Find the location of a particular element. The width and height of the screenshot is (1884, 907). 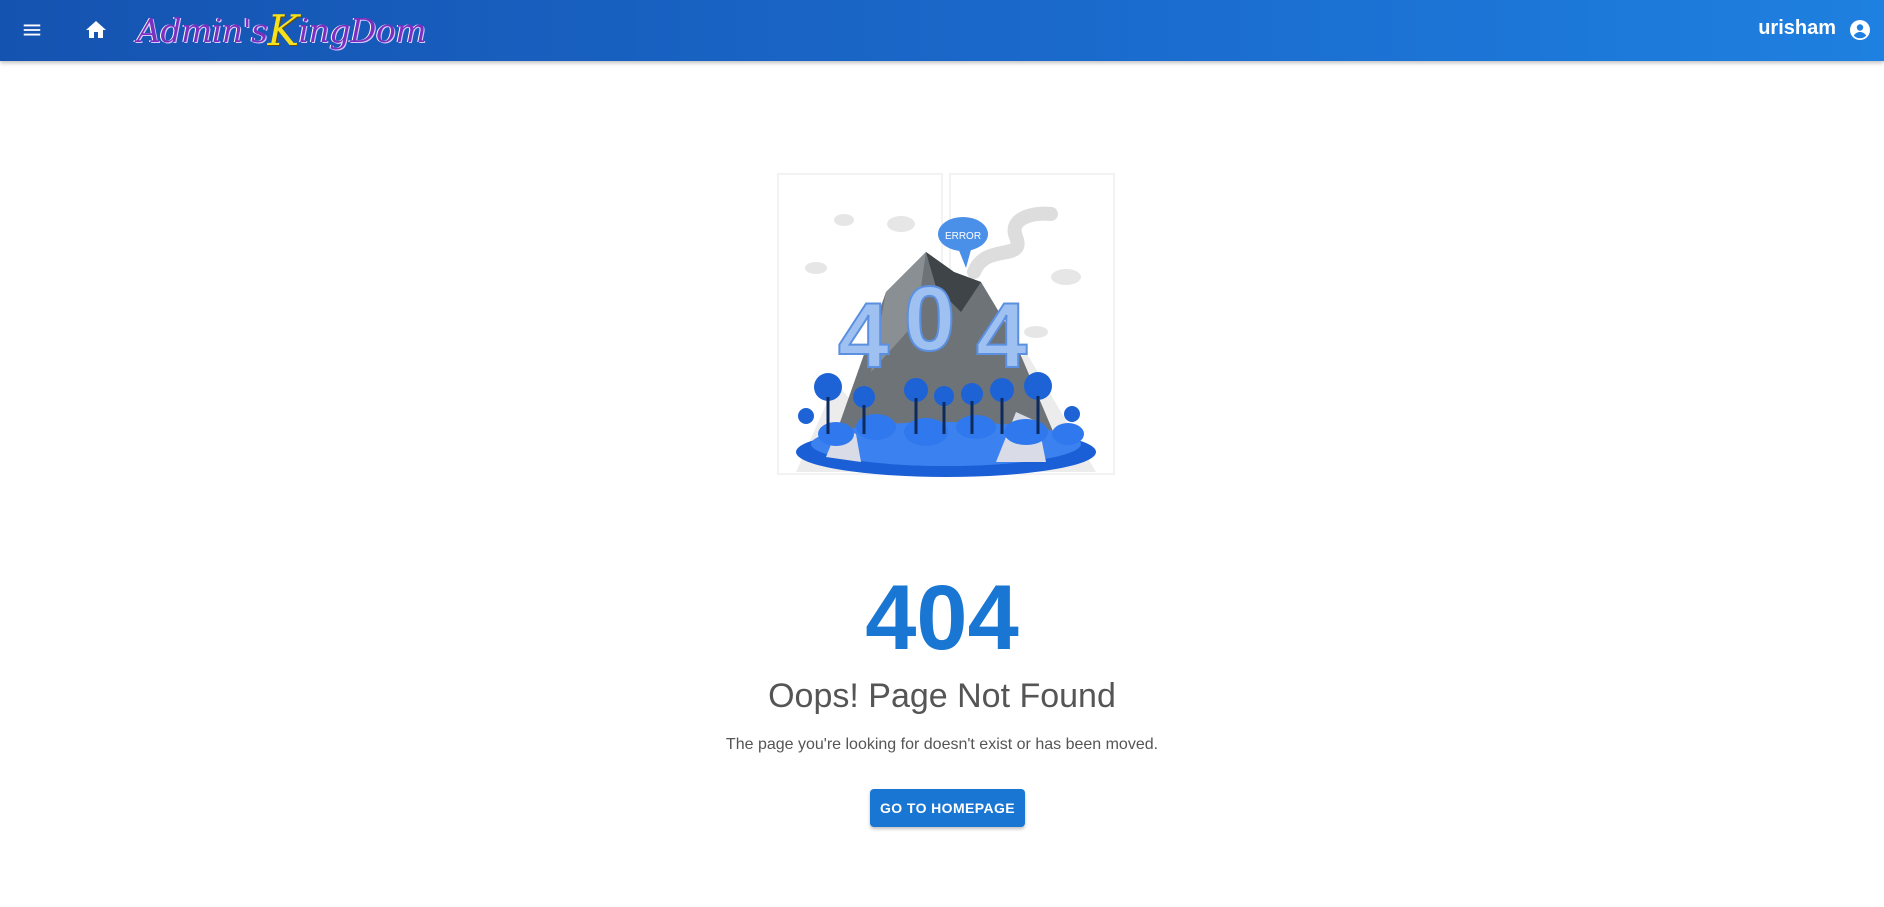

logo-text-part1: Admin's is located at coordinates (202, 30).